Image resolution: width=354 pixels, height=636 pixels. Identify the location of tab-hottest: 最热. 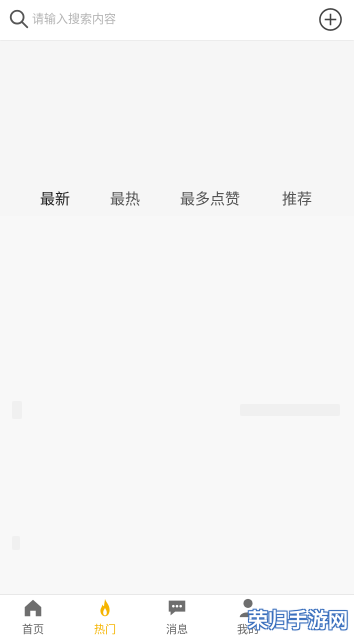
(125, 198).